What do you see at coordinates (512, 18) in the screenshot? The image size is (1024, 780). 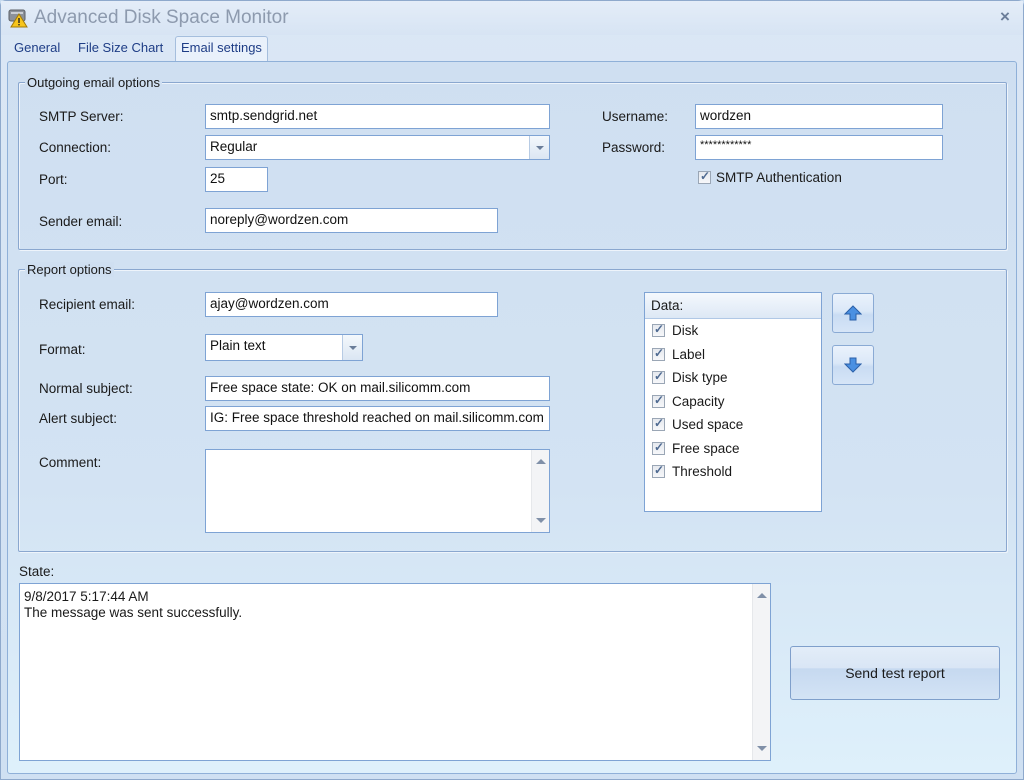 I see `title-bar: Advanced Disk Space Monitor ×` at bounding box center [512, 18].